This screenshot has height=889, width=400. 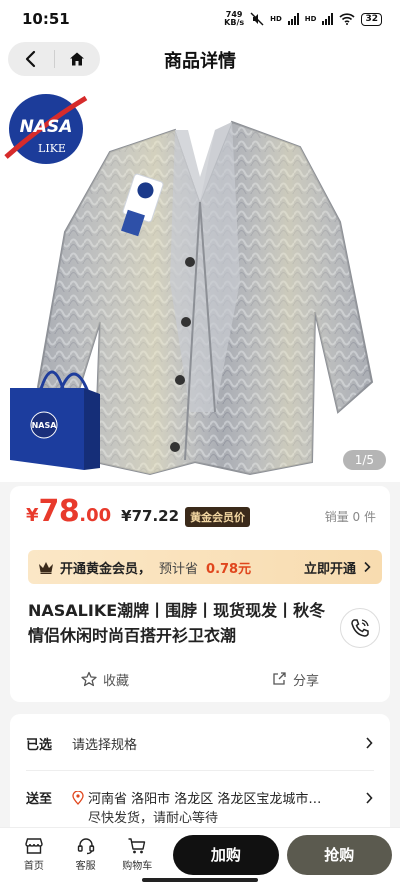 I want to click on bottom-action-bar: 首页 客服 购物车 加购 抢购, so click(x=200, y=858).